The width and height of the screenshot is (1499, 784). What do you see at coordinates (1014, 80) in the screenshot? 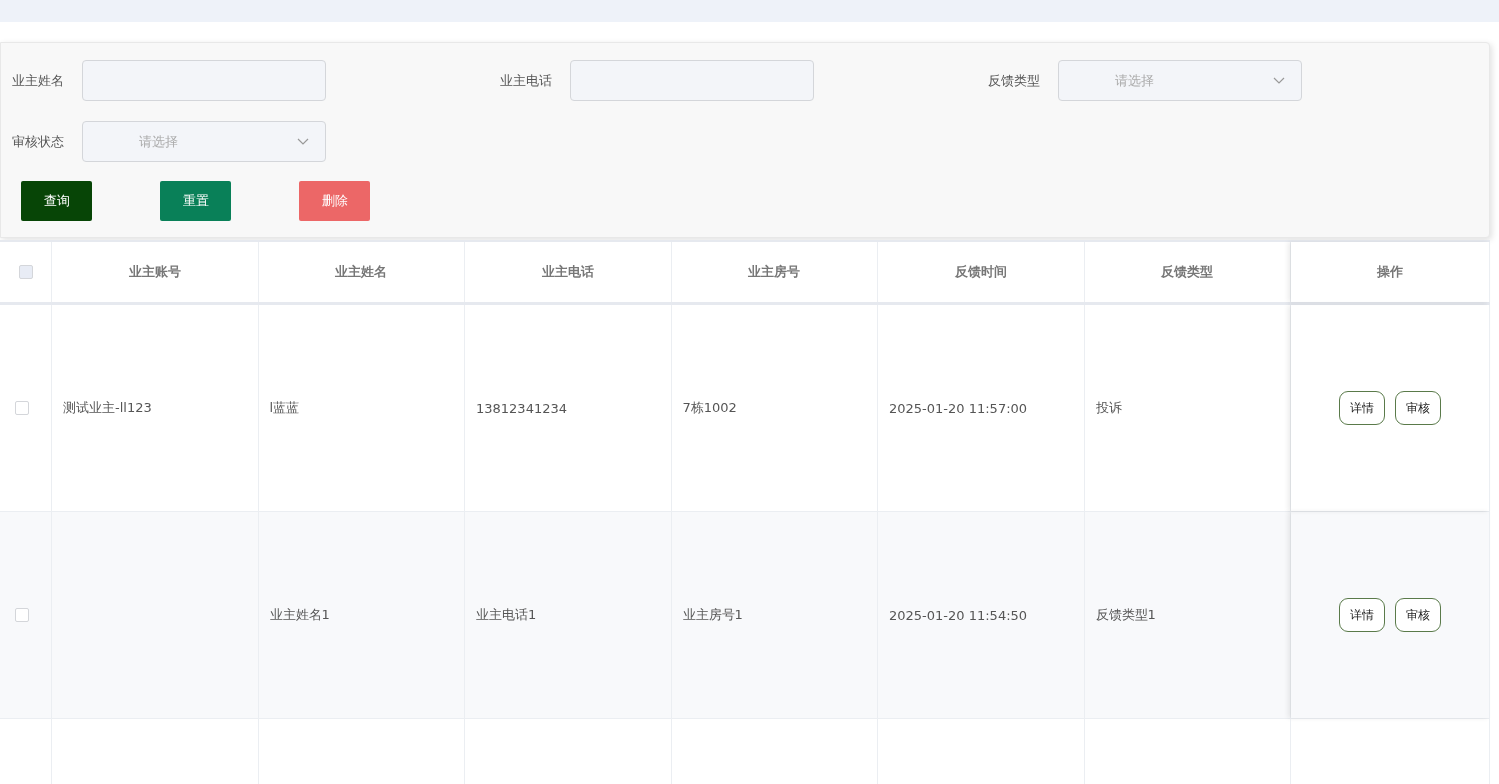
I see `field-label: 反馈类型` at bounding box center [1014, 80].